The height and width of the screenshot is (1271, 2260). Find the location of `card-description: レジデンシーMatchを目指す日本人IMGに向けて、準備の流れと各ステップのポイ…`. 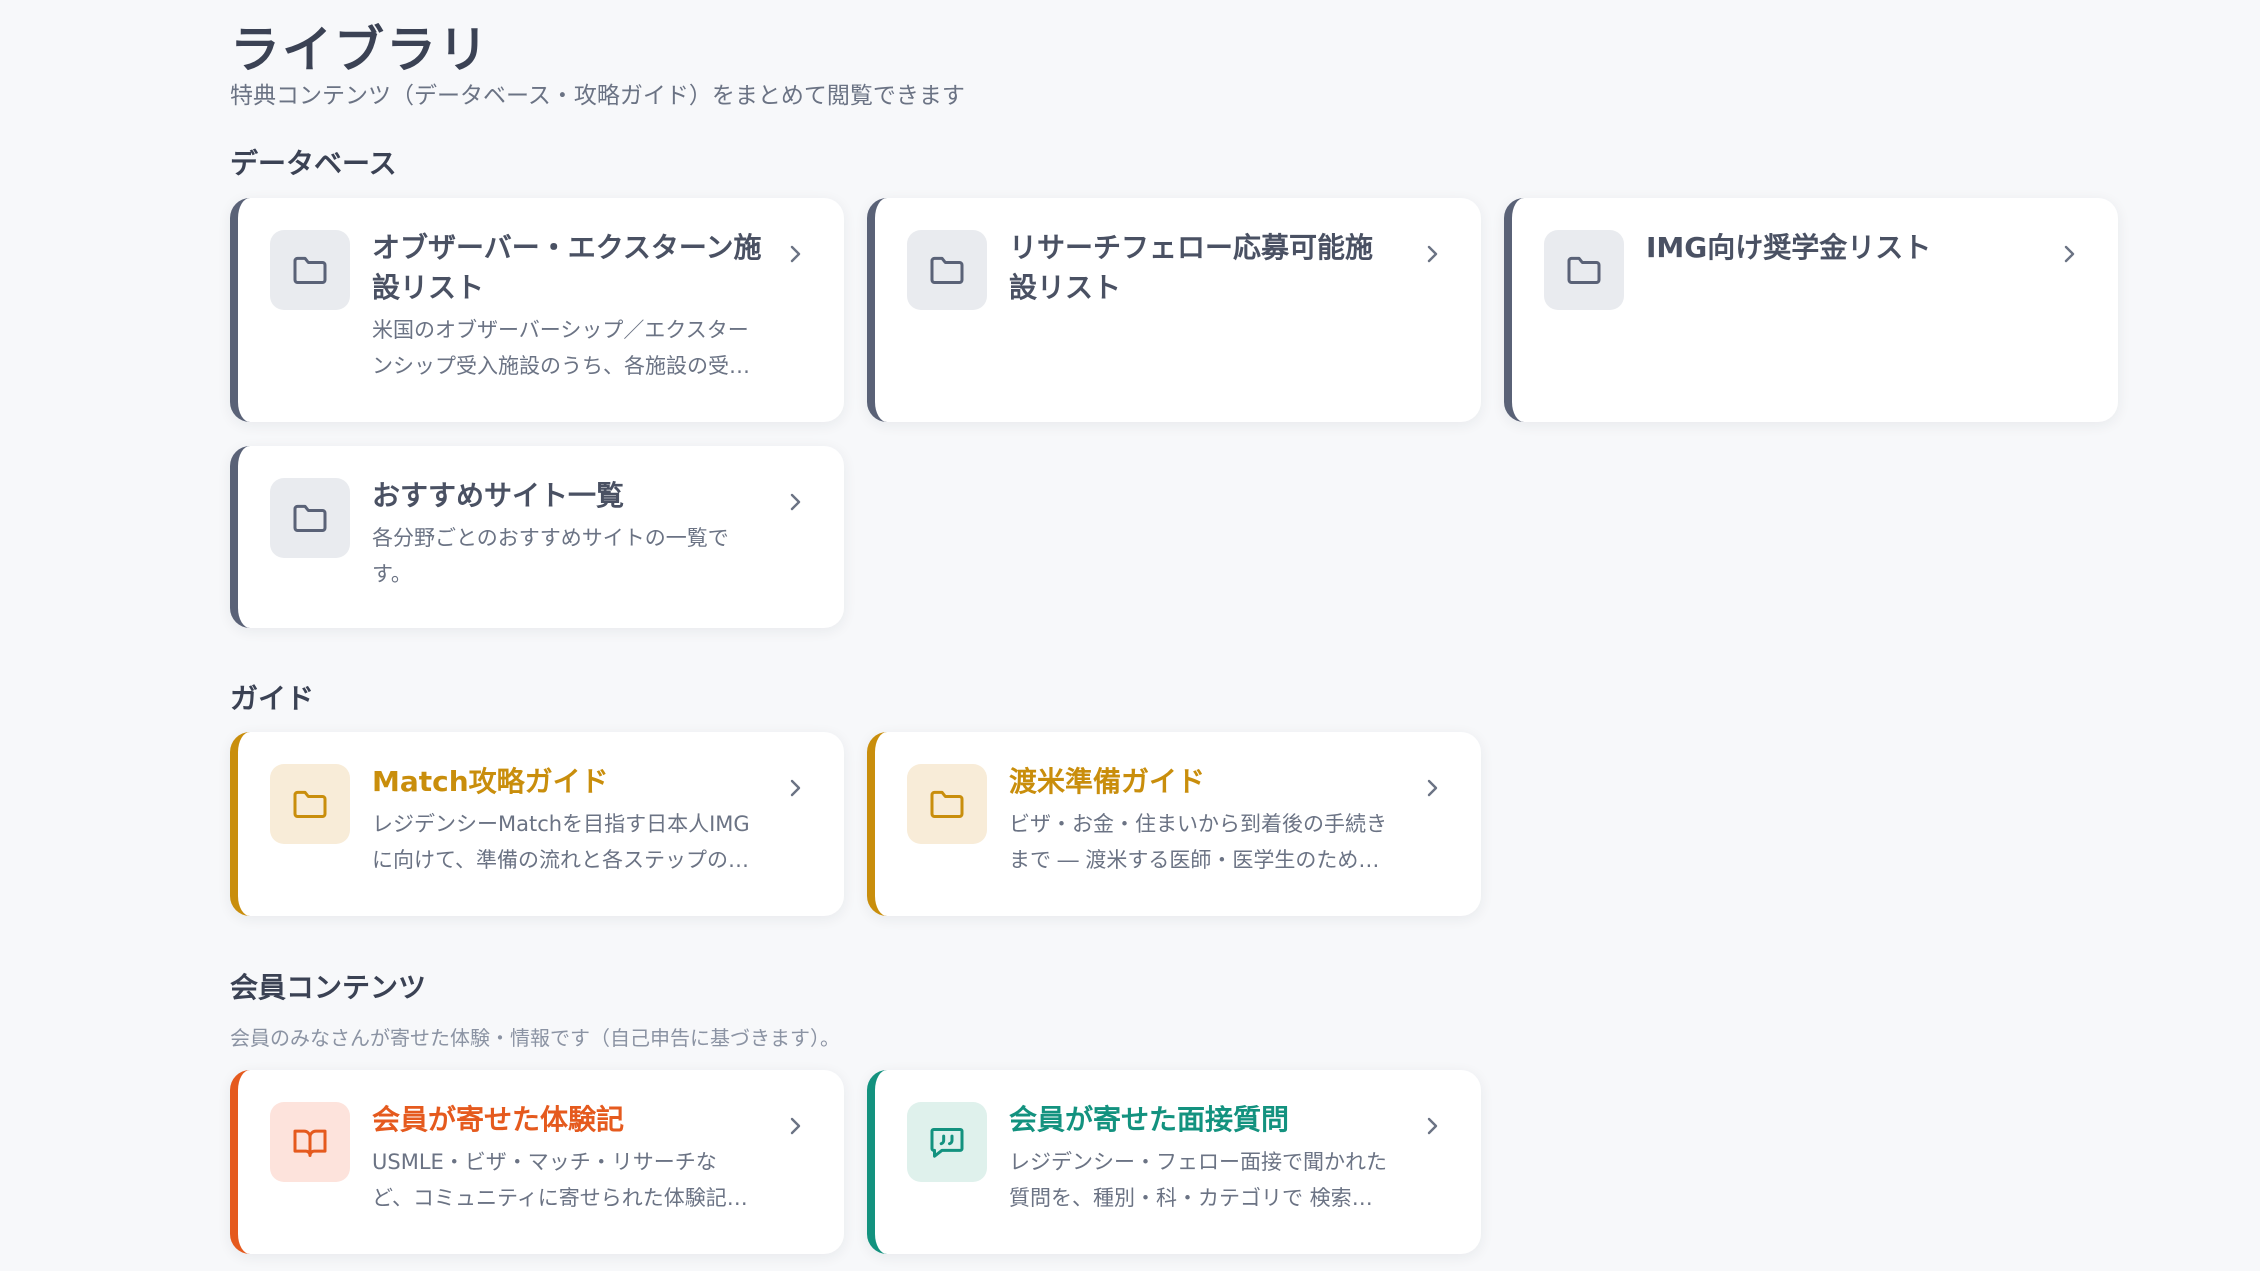

card-description: レジデンシーMatchを目指す日本人IMGに向けて、準備の流れと各ステップのポイ… is located at coordinates (561, 842).